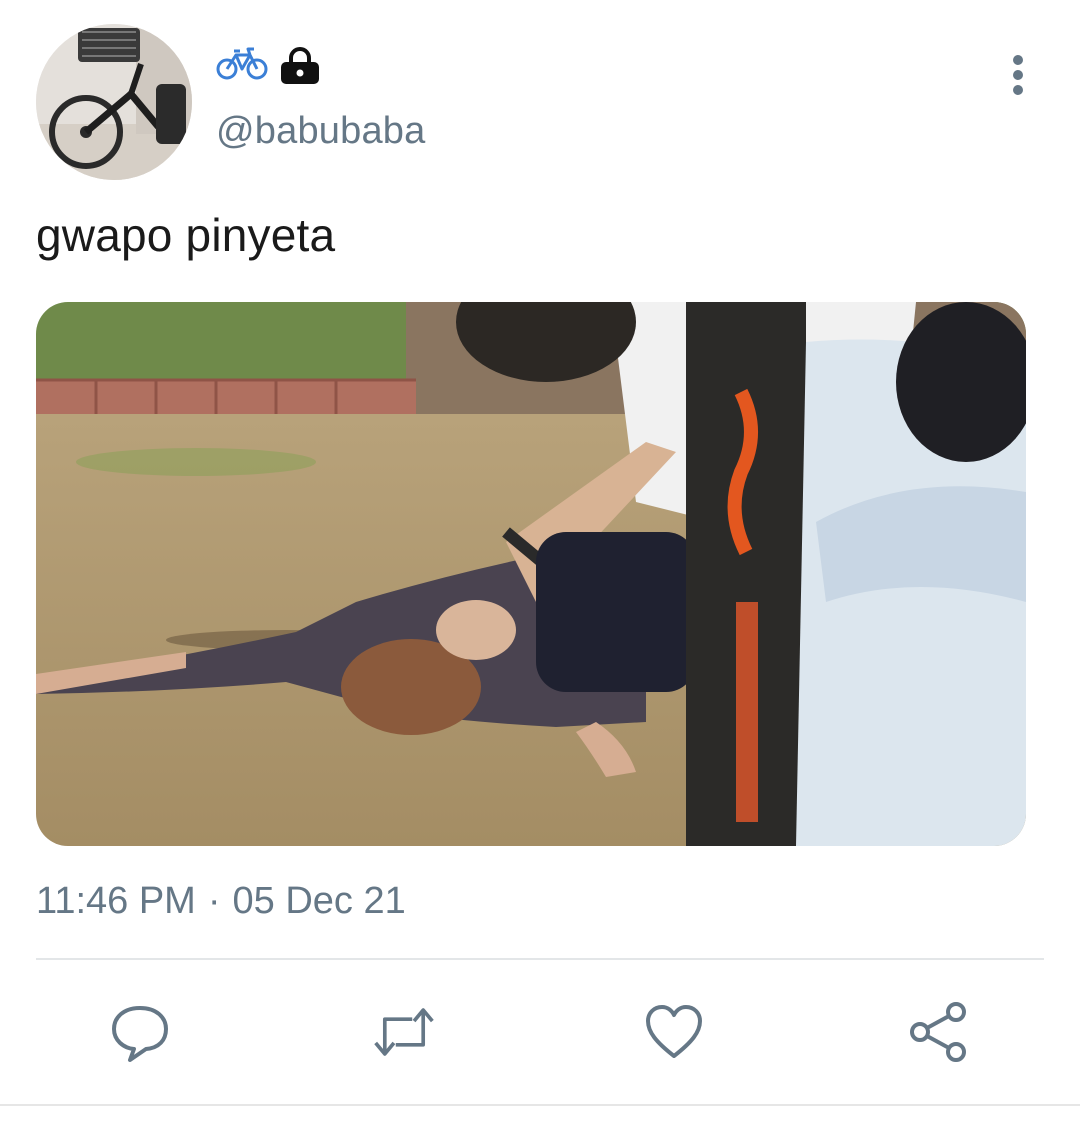 This screenshot has height=1124, width=1080. What do you see at coordinates (269, 66) in the screenshot?
I see `display-name-row` at bounding box center [269, 66].